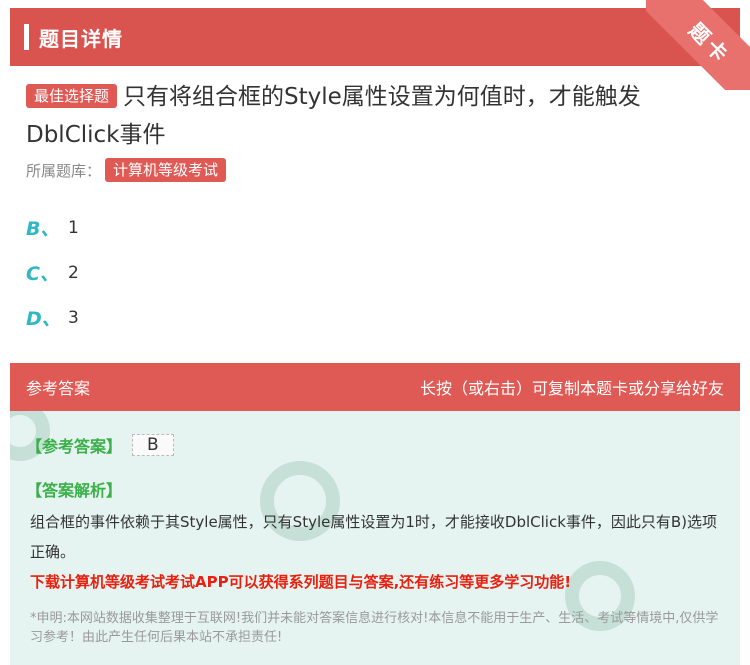 The image size is (750, 665). Describe the element at coordinates (43, 319) in the screenshot. I see `option-letter: D、` at that location.